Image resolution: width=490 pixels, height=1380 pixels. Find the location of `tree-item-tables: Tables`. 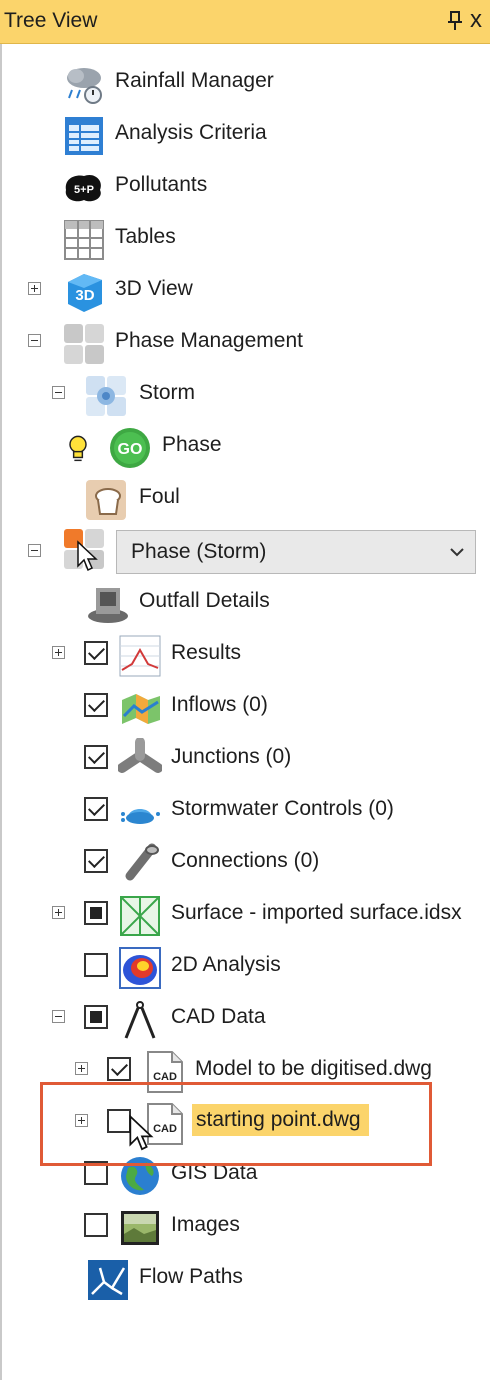

tree-item-tables: Tables is located at coordinates (245, 239).